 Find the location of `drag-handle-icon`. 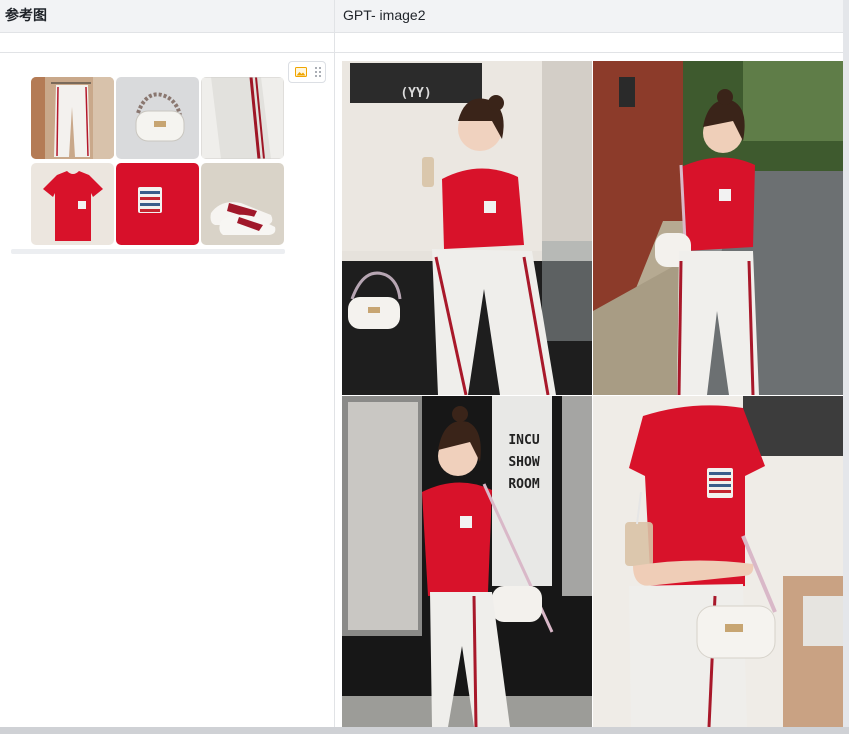

drag-handle-icon is located at coordinates (318, 72).